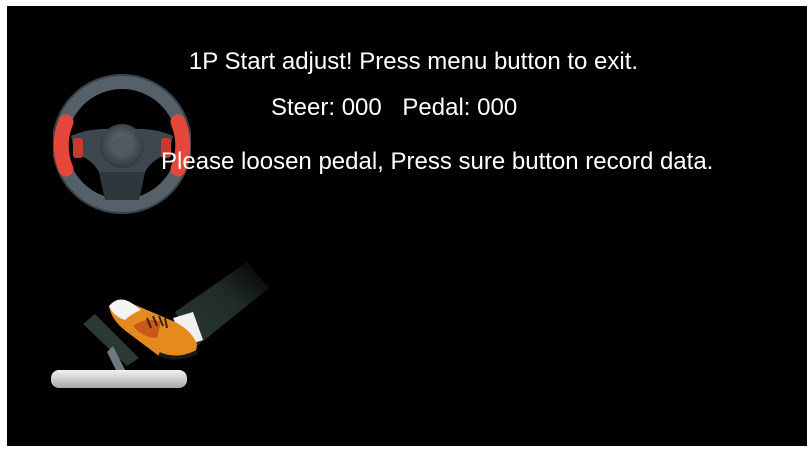  I want to click on pedal-value: Pedal: 000, so click(460, 107).